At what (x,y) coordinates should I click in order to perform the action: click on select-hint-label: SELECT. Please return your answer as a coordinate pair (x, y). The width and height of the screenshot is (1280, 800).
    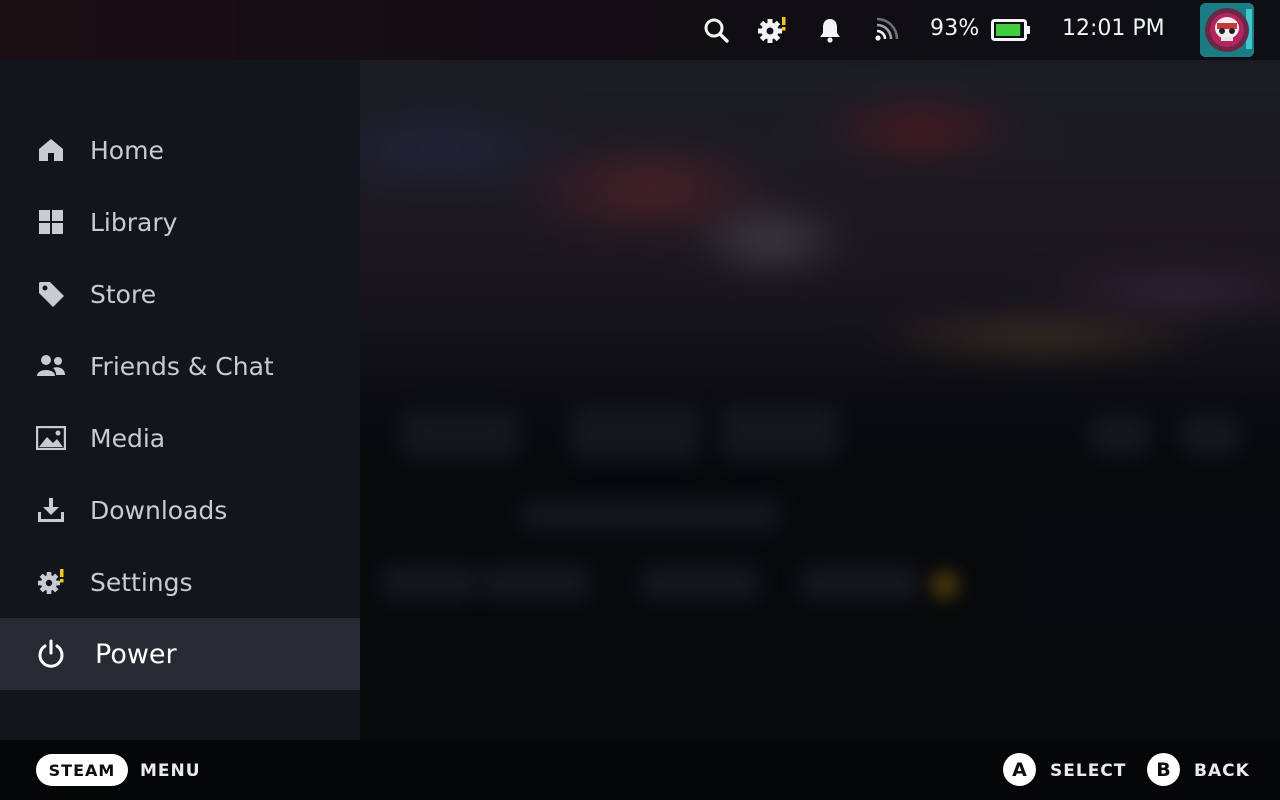
    Looking at the image, I should click on (1088, 771).